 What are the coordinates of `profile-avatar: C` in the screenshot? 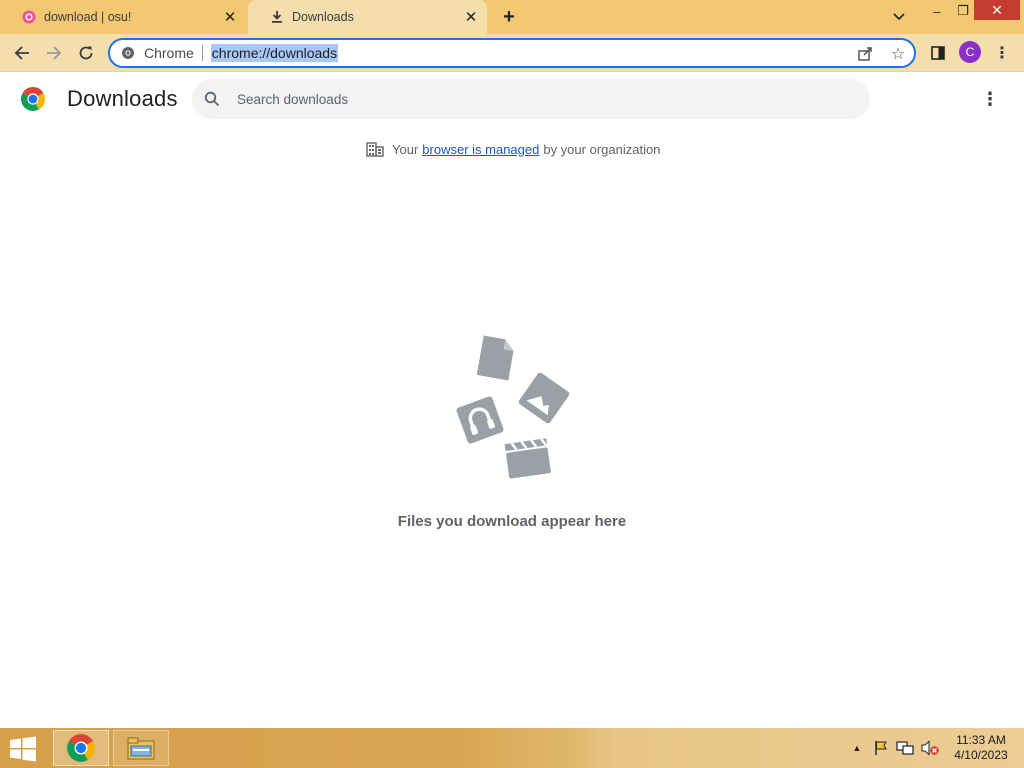 It's located at (970, 52).